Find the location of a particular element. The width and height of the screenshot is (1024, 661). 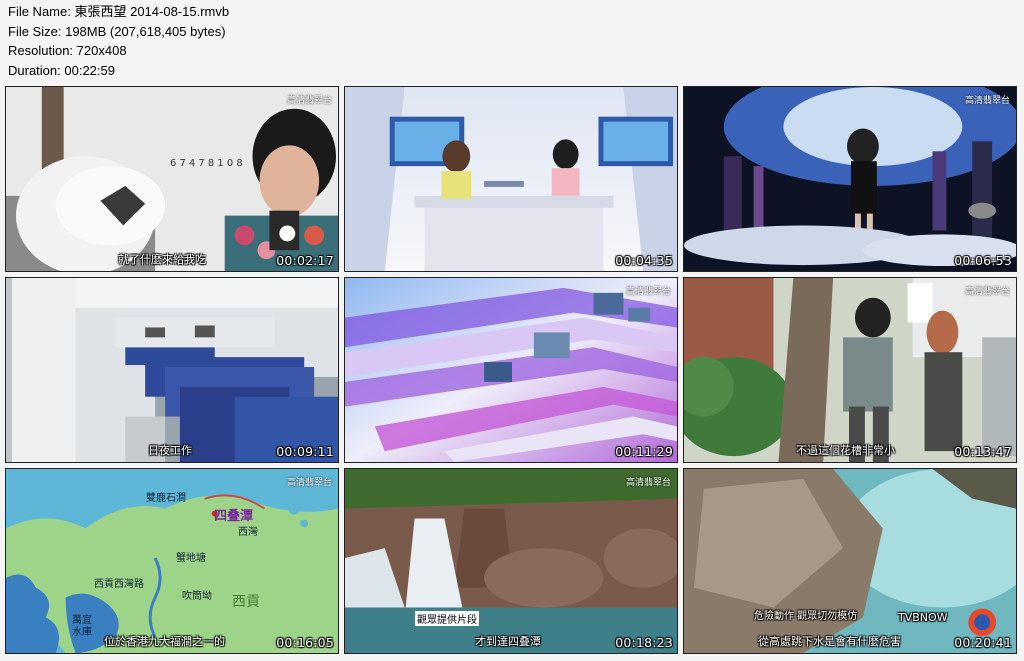

map-label: 四叠潭 is located at coordinates (234, 516).